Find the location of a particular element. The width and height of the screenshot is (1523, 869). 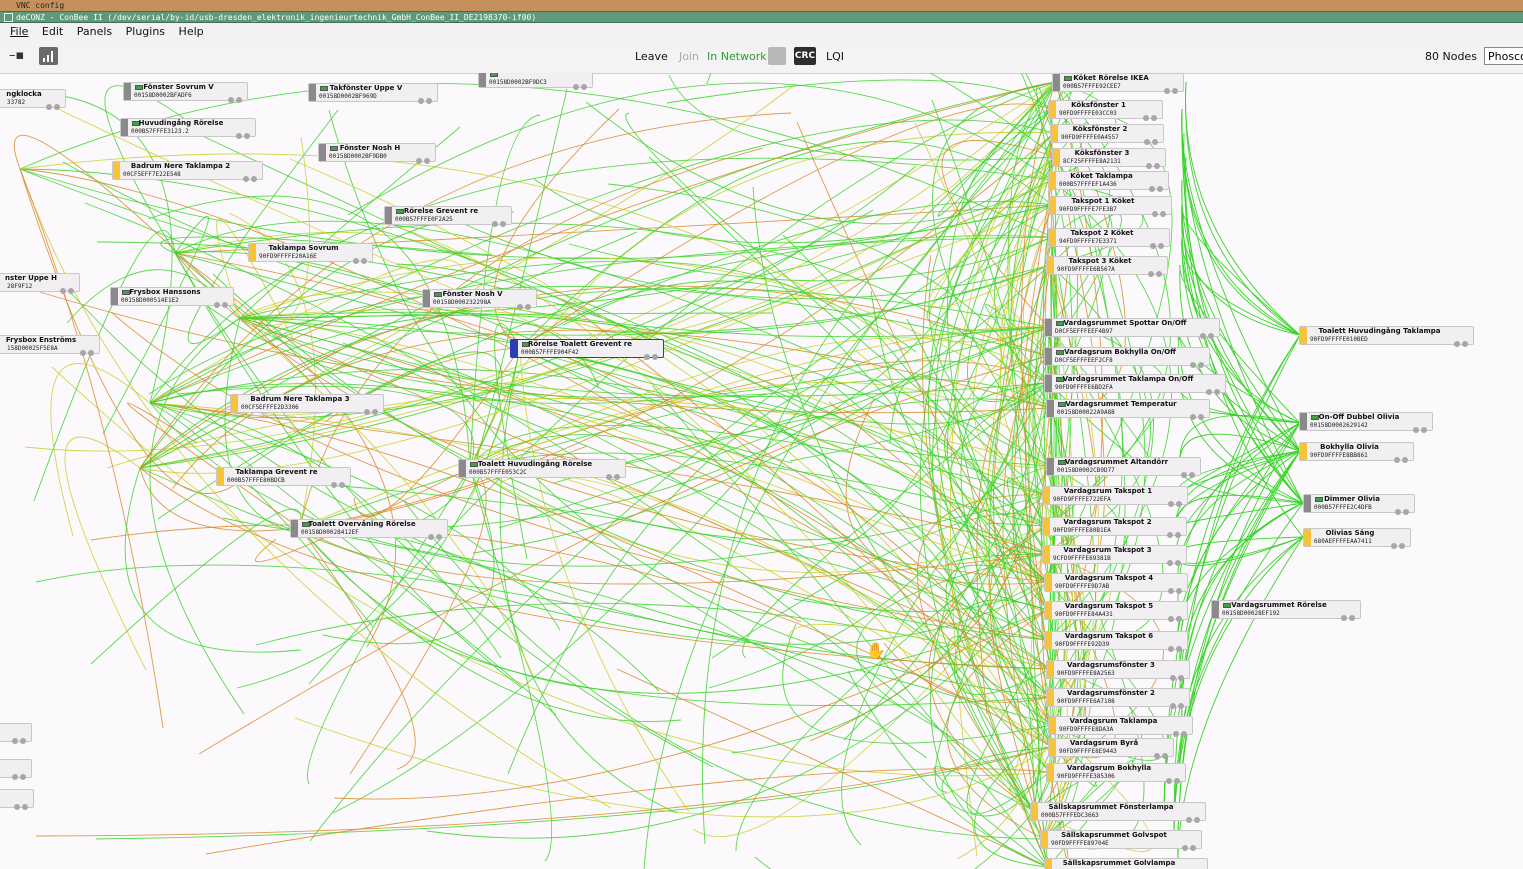

network-node: Köksfönster 2 90FD9FFFFE0A4557 is located at coordinates (1107, 134).